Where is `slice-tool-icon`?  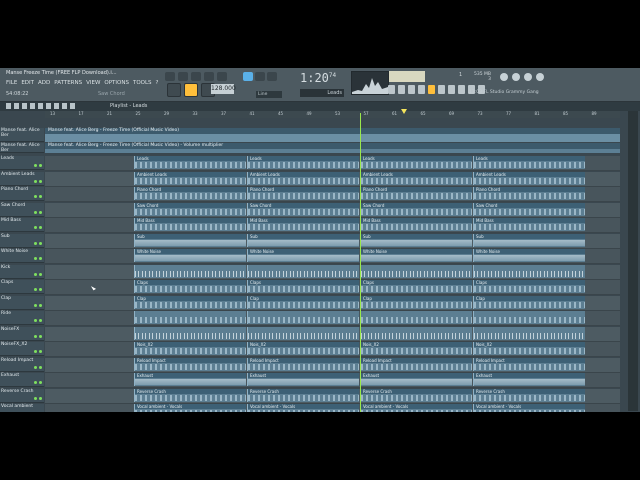 slice-tool-icon is located at coordinates (48, 106).